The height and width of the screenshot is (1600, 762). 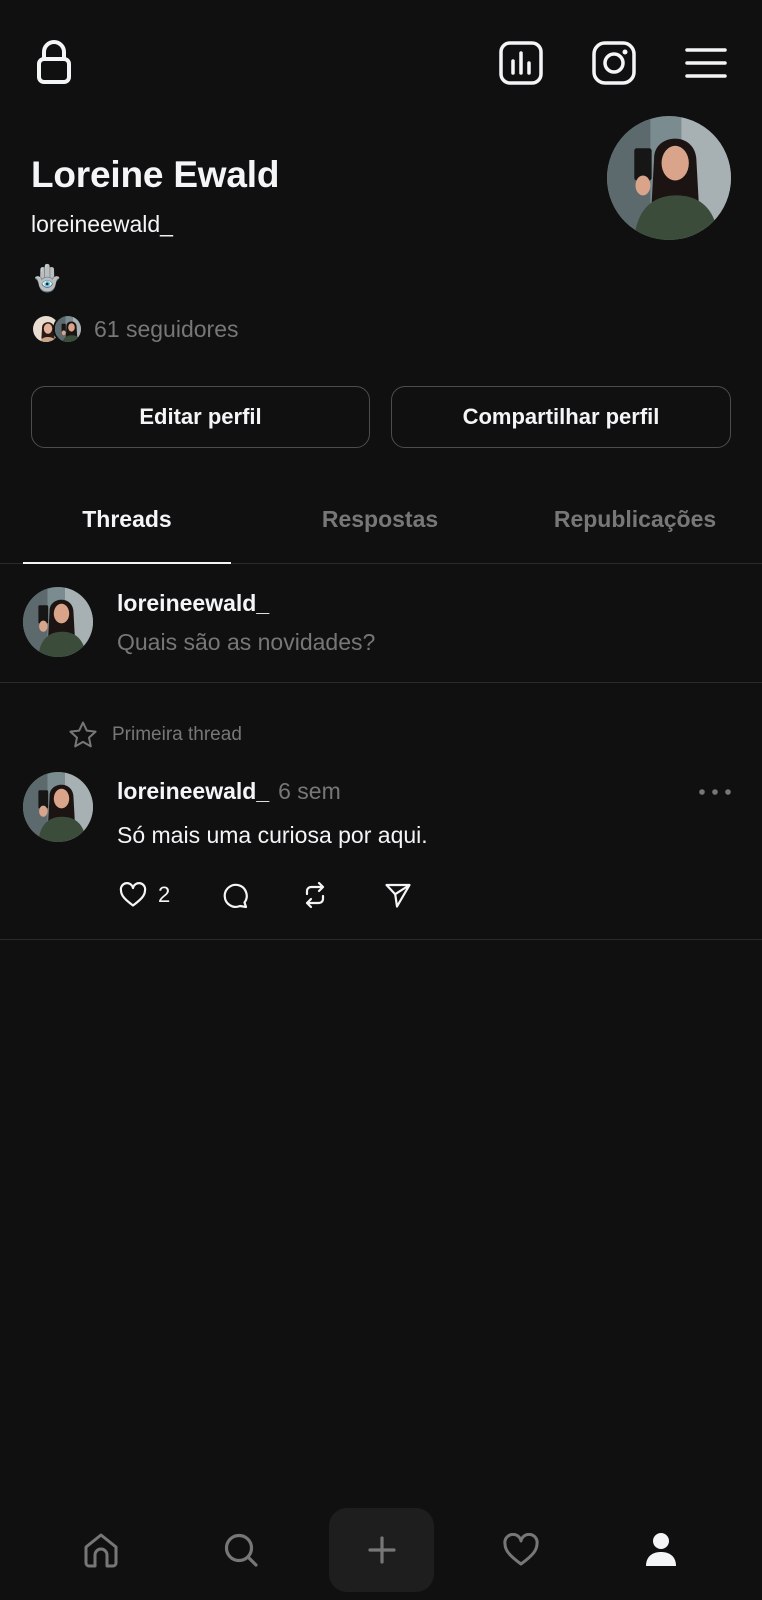 What do you see at coordinates (241, 1550) in the screenshot?
I see `search-icon` at bounding box center [241, 1550].